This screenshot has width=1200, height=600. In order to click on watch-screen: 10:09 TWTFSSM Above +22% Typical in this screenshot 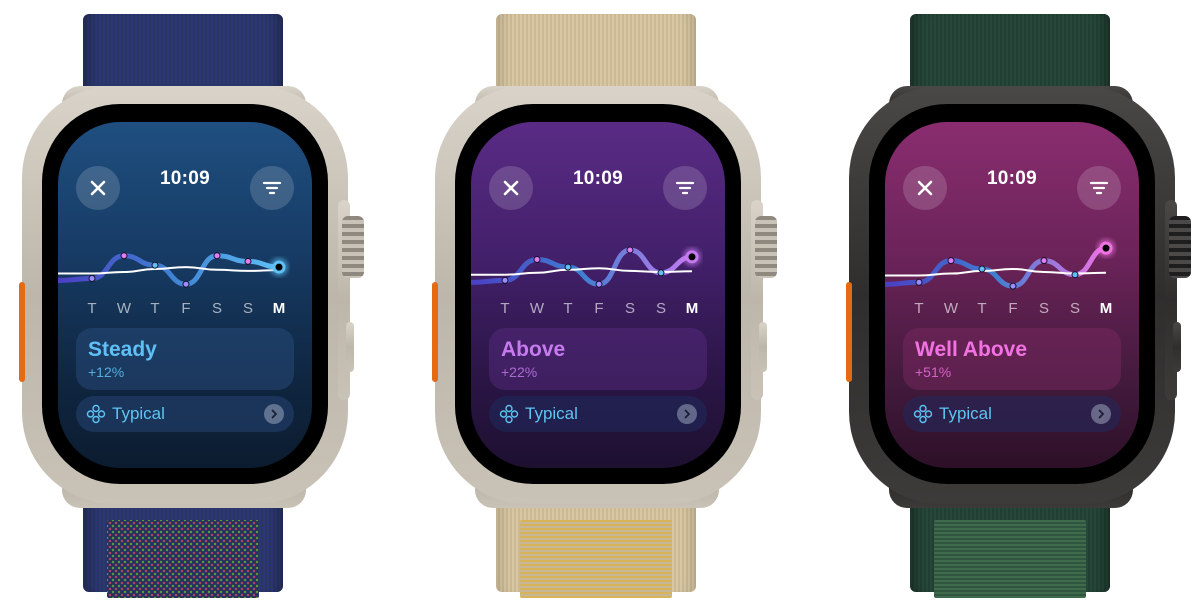, I will do `click(598, 295)`.